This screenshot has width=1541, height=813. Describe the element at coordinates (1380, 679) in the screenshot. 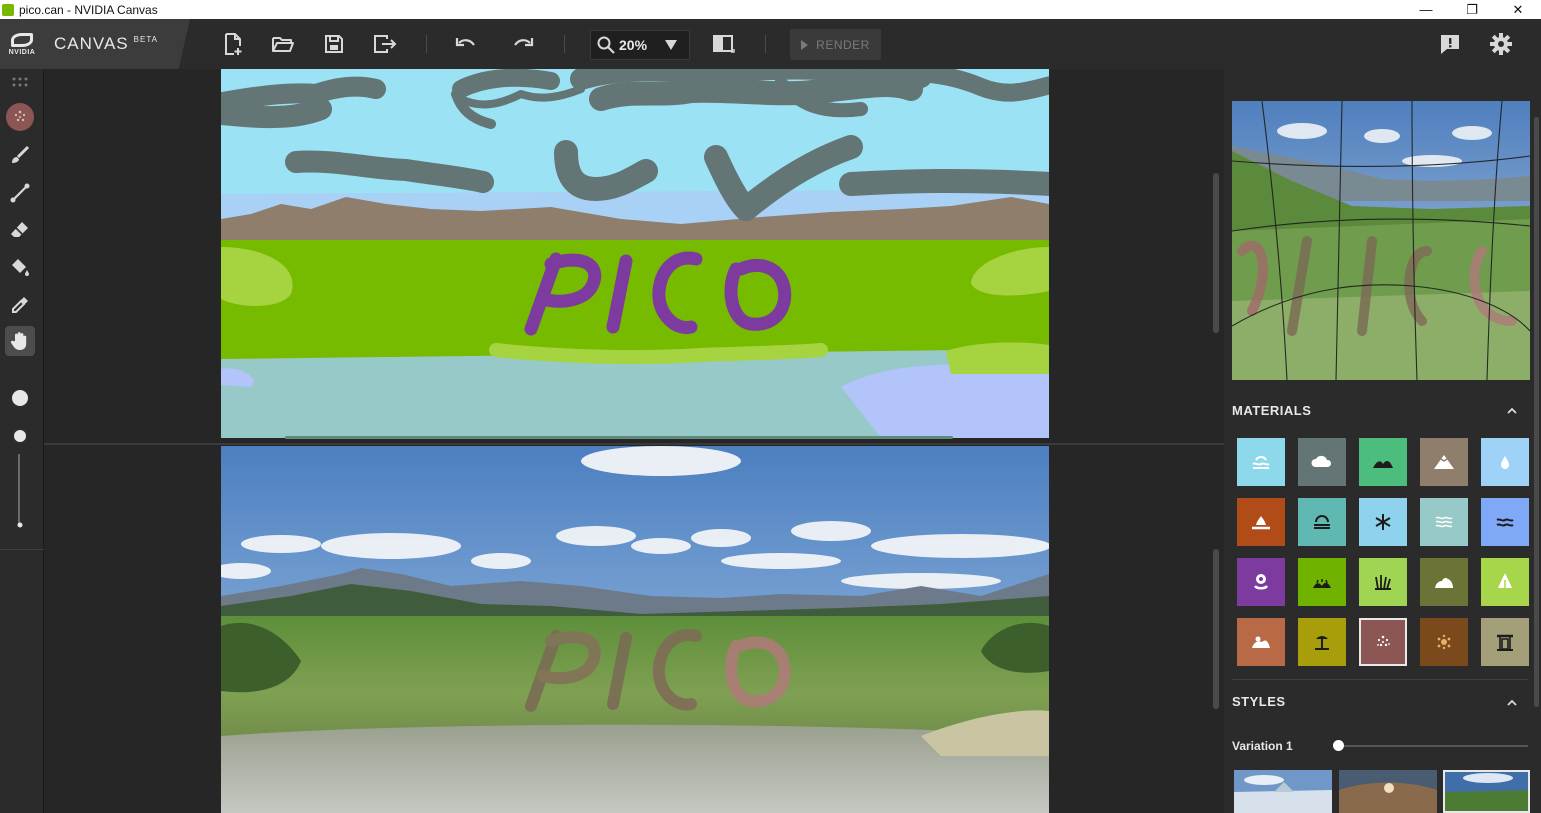

I see `section-separator` at that location.